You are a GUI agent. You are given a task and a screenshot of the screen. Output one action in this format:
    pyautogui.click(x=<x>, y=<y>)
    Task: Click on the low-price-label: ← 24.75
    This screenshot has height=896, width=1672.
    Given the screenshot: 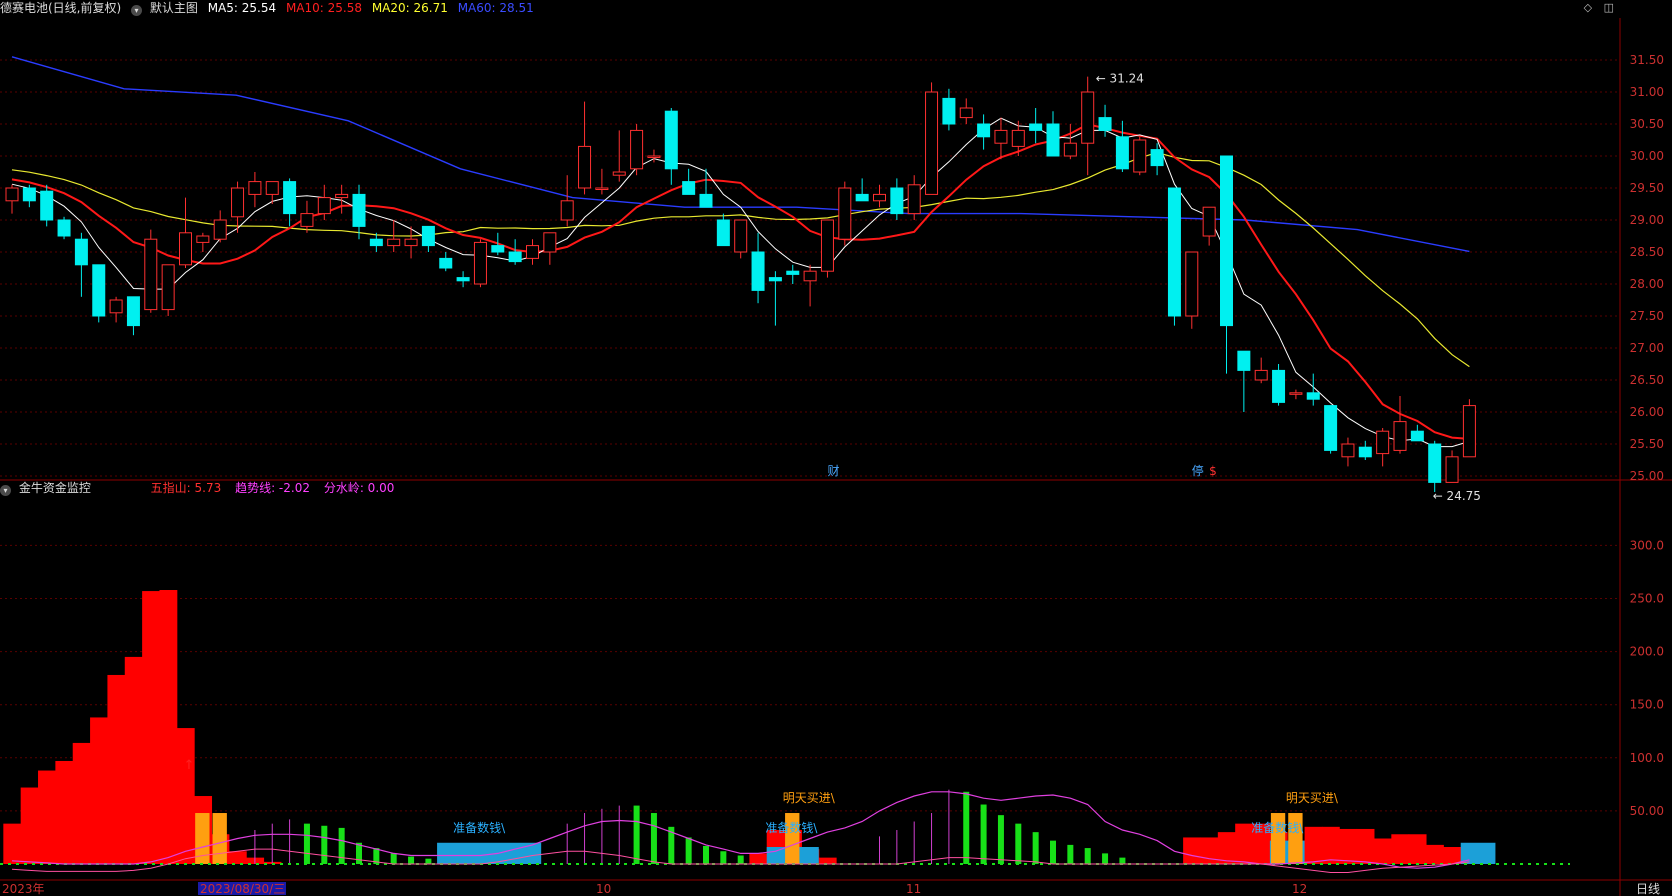 What is the action you would take?
    pyautogui.click(x=1457, y=496)
    